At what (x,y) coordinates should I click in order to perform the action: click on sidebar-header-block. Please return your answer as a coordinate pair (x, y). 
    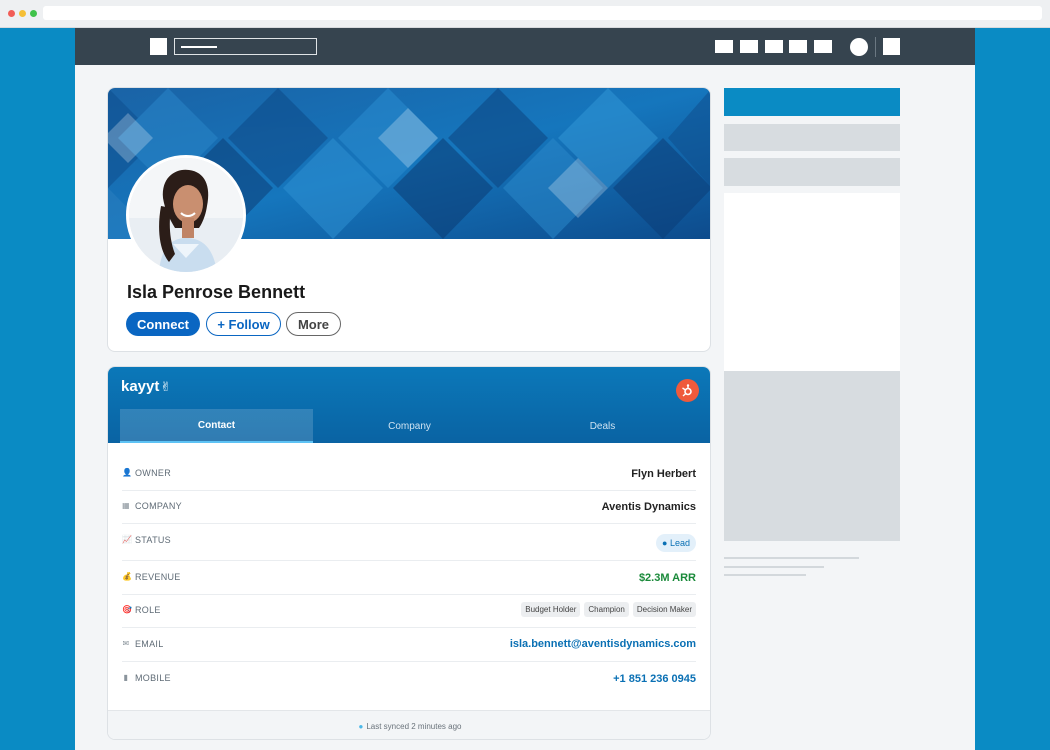
    Looking at the image, I should click on (812, 102).